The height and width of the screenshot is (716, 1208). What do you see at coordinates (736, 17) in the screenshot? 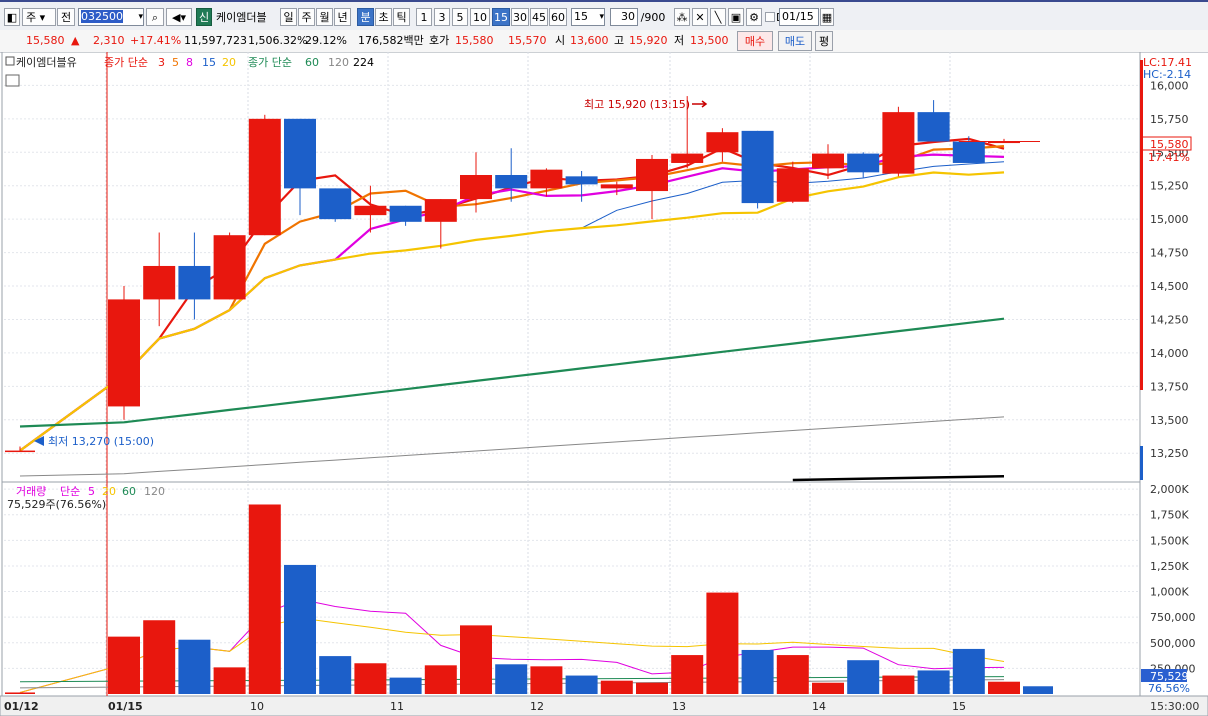
I see `save-icon: ▣` at bounding box center [736, 17].